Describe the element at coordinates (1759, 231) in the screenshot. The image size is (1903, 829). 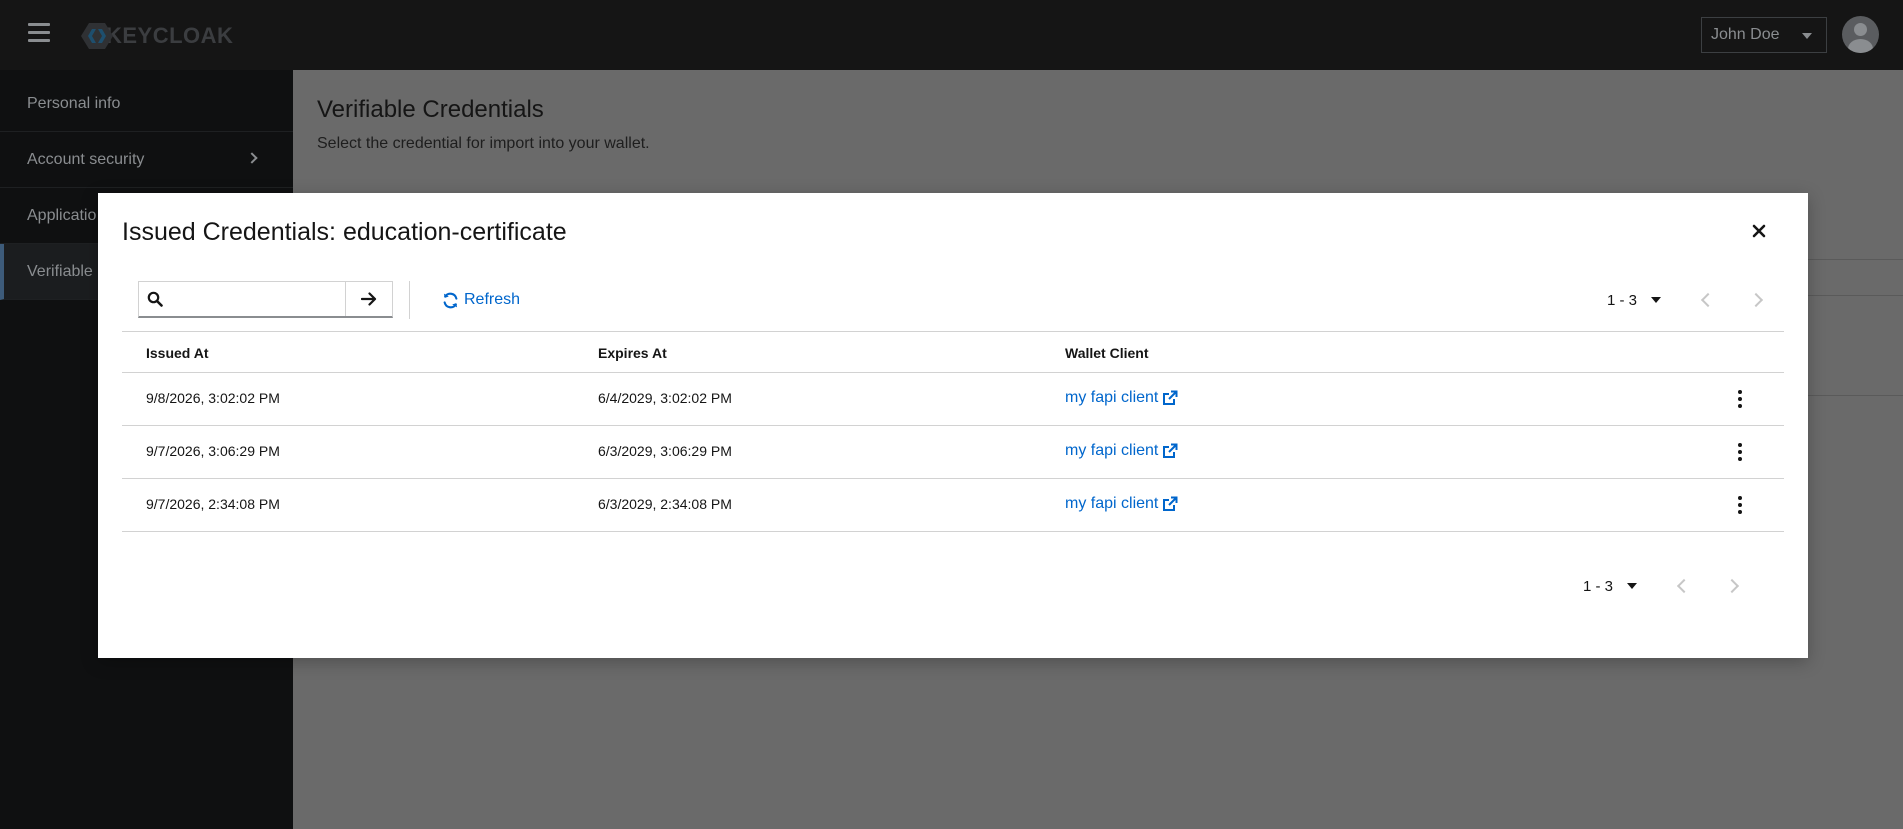
I see `close-icon` at that location.